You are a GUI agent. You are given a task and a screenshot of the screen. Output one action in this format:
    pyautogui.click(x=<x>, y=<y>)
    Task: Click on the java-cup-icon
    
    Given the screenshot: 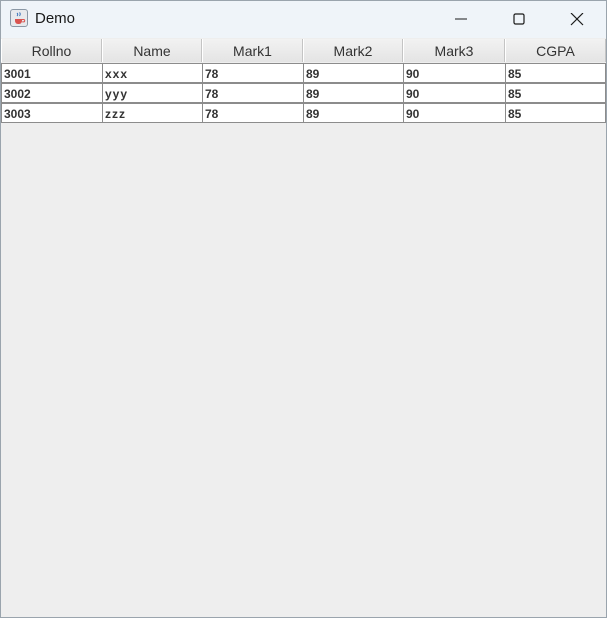 What is the action you would take?
    pyautogui.click(x=19, y=18)
    